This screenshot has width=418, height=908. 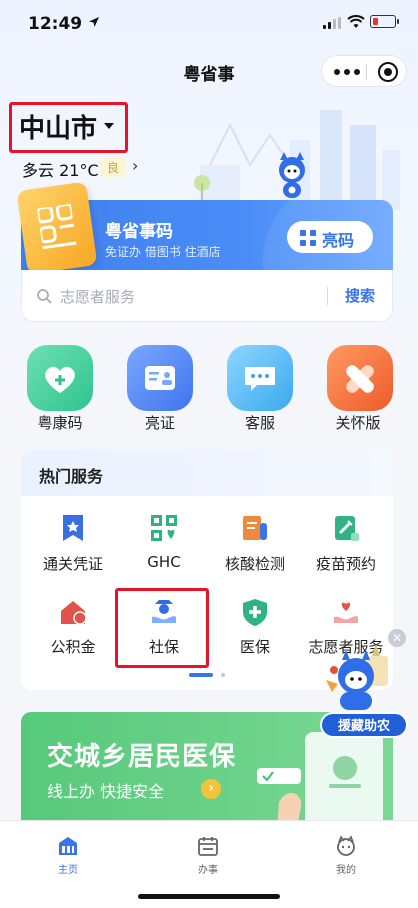 What do you see at coordinates (73, 563) in the screenshot?
I see `service-label: 通关凭证` at bounding box center [73, 563].